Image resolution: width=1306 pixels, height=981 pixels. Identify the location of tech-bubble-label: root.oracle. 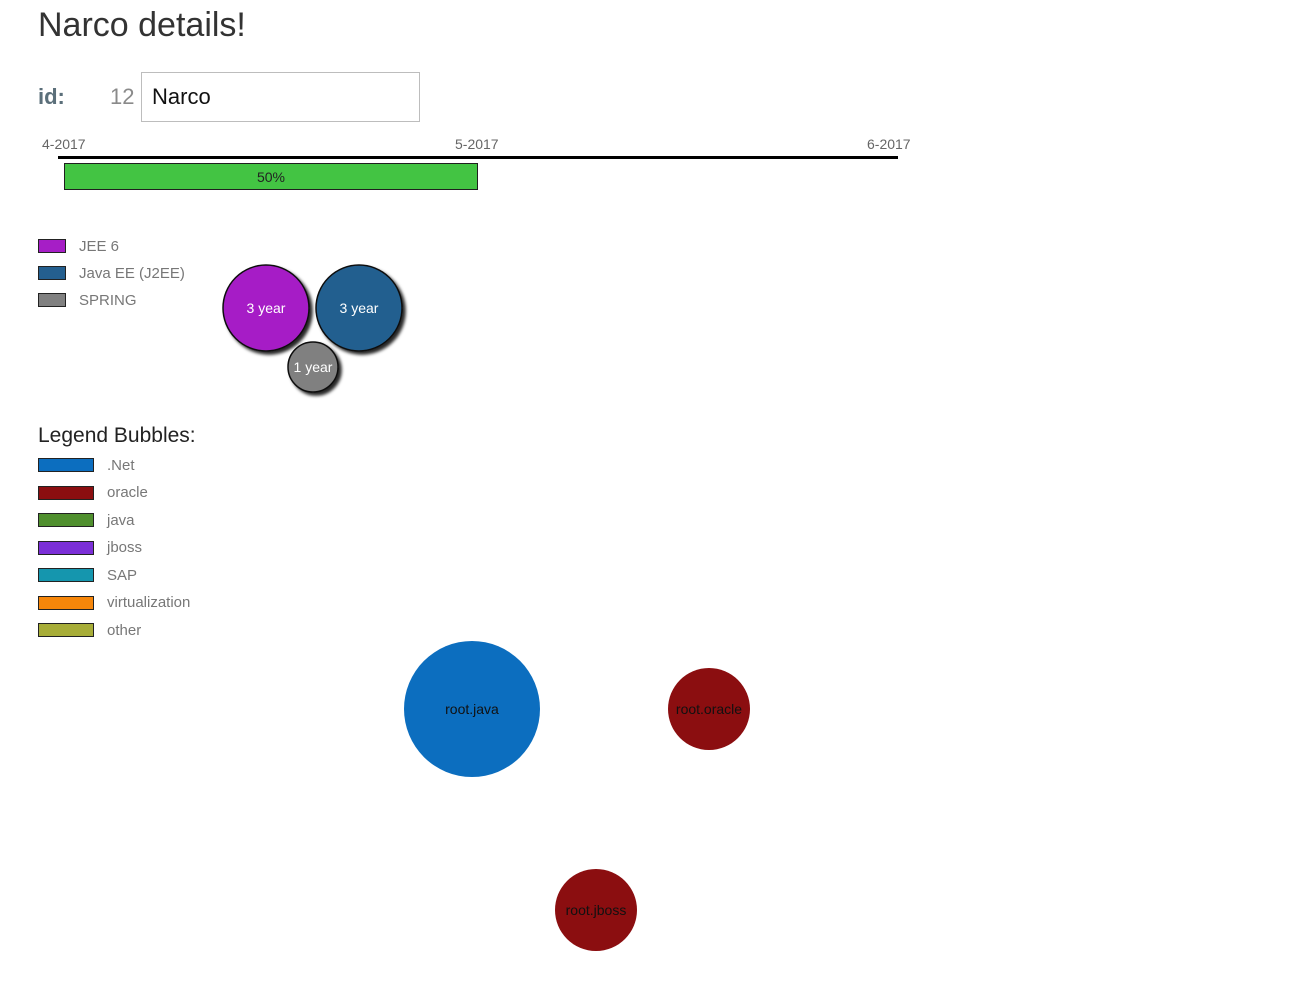
(709, 709).